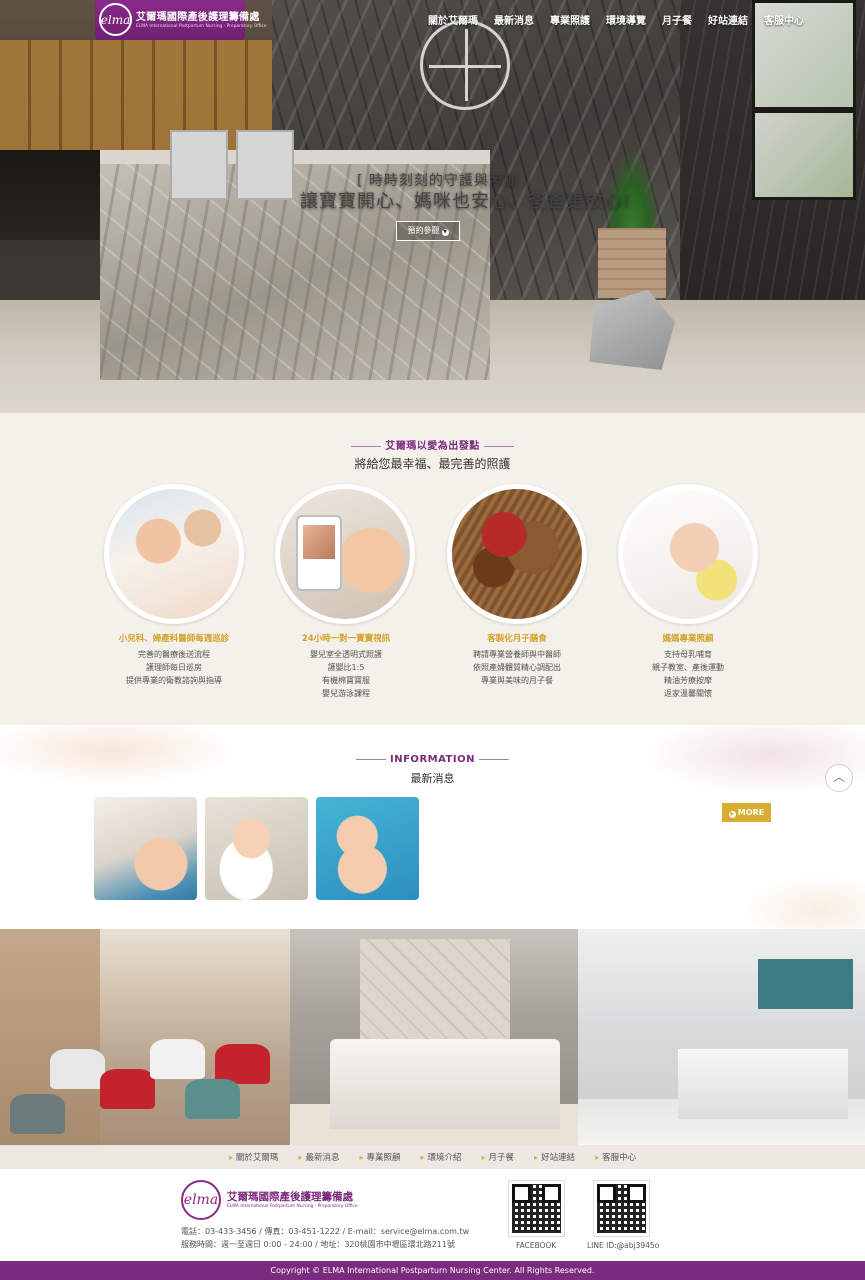 This screenshot has width=865, height=1280. I want to click on footer-link-news: 最新消息, so click(318, 1157).